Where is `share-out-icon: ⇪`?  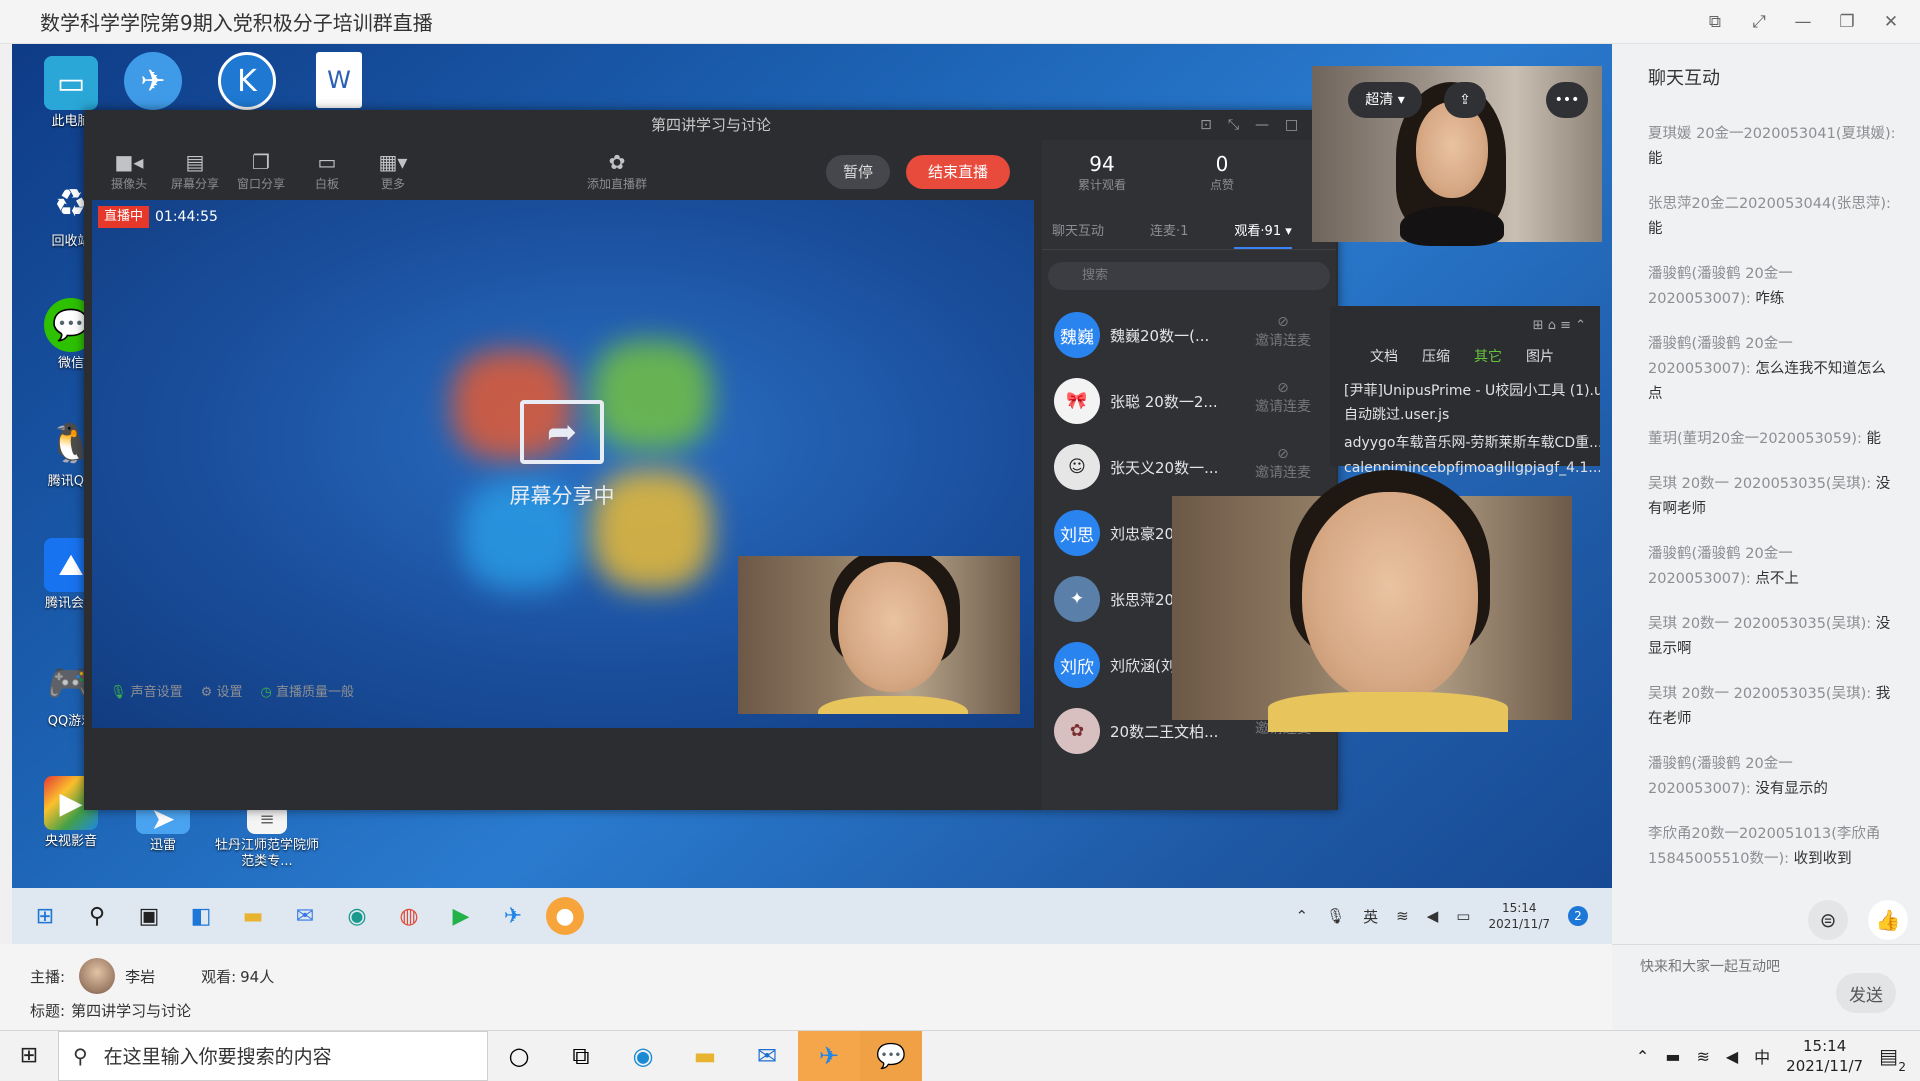
share-out-icon: ⇪ is located at coordinates (1465, 100).